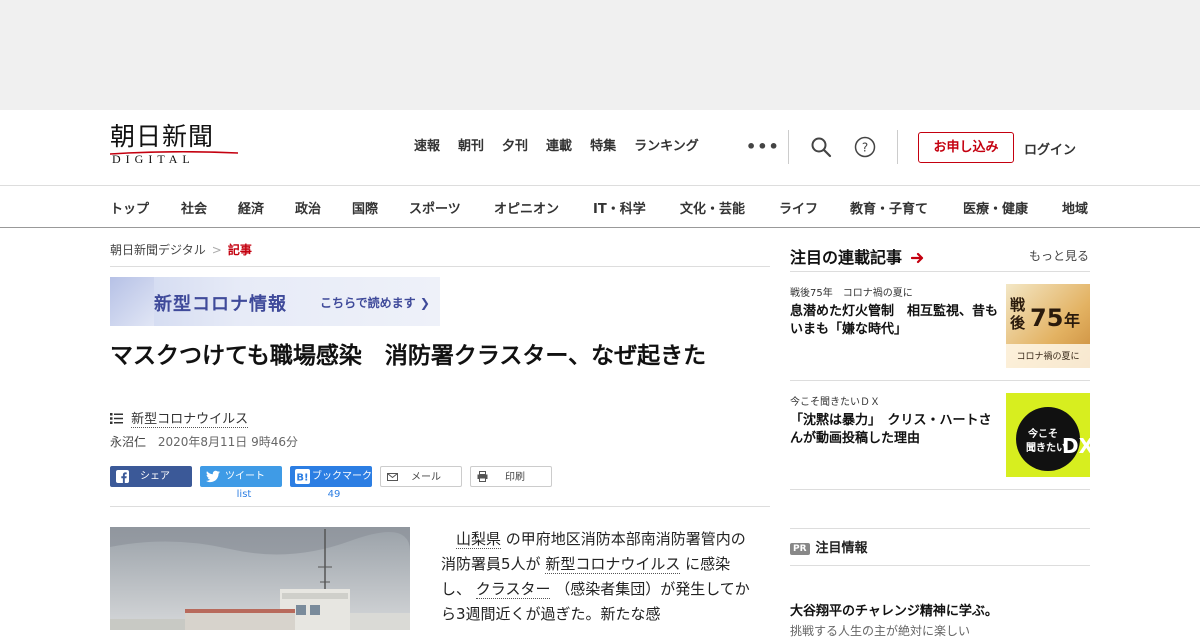 The height and width of the screenshot is (639, 1200). What do you see at coordinates (603, 147) in the screenshot?
I see `topnav-item-tokushu: 特集` at bounding box center [603, 147].